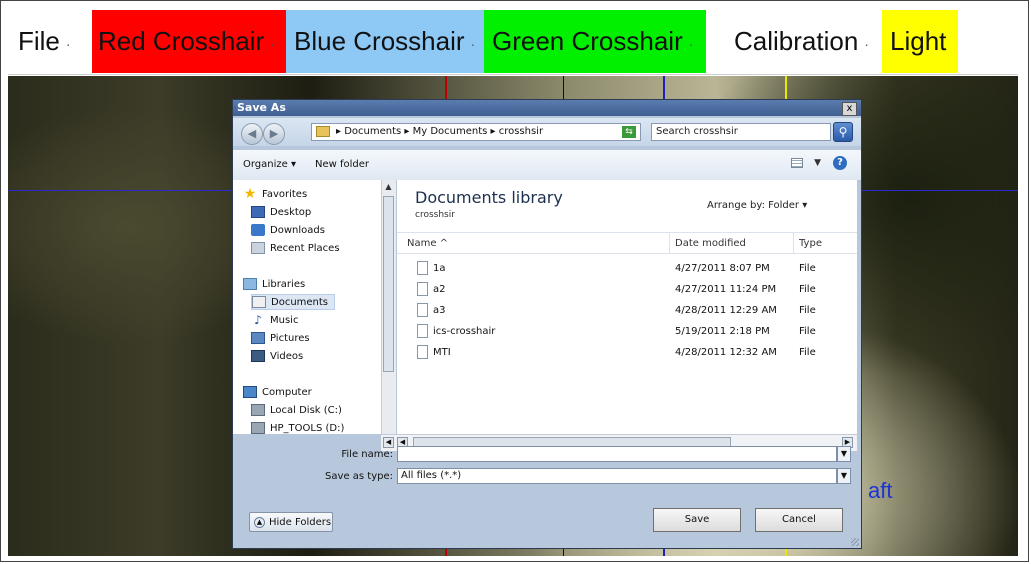 This screenshot has height=564, width=1031. I want to click on nav-scrollbar: ▲, so click(388, 307).